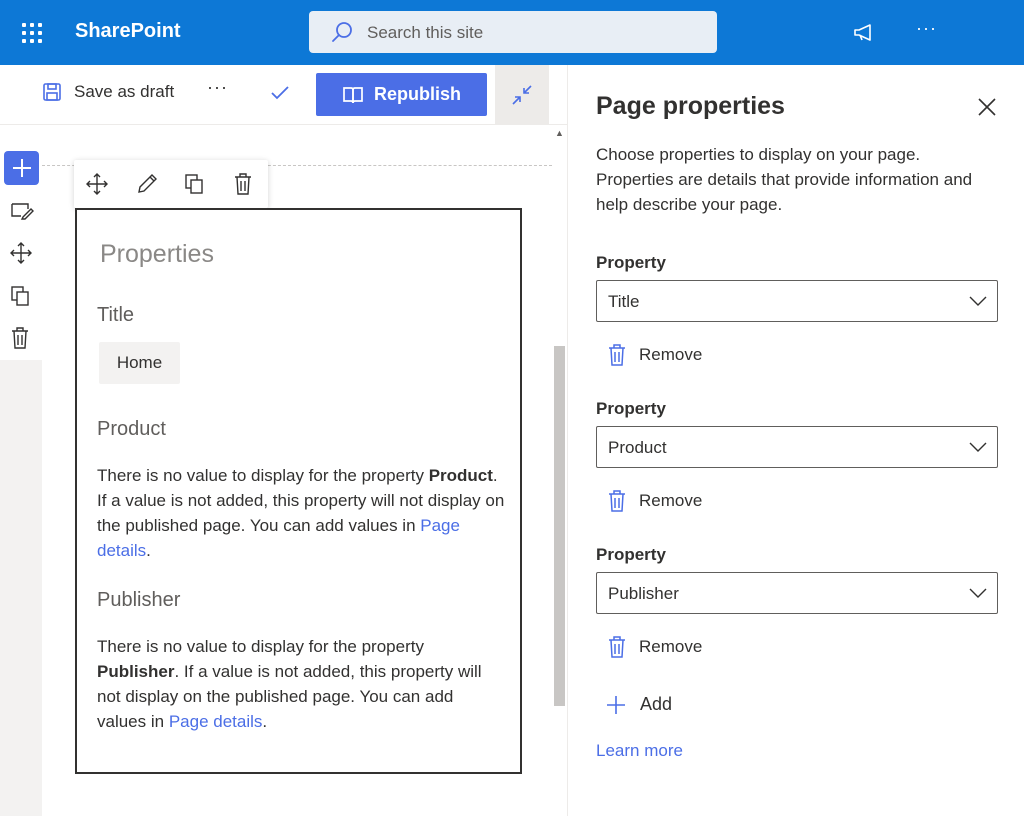 The height and width of the screenshot is (816, 1024). What do you see at coordinates (124, 91) in the screenshot?
I see `save-as-draft-label: Save as draft` at bounding box center [124, 91].